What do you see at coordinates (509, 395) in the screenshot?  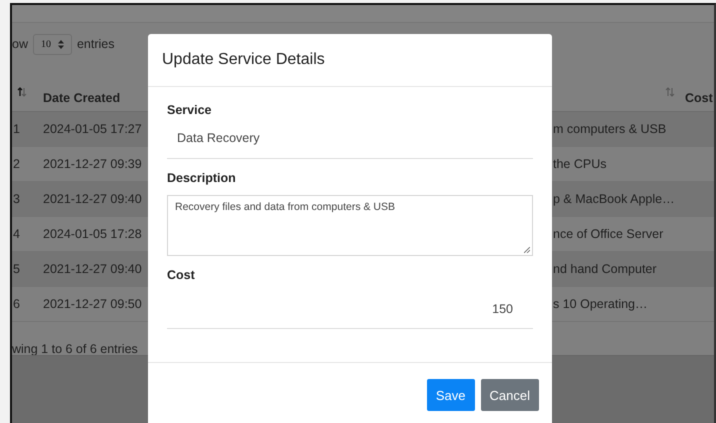 I see `cancel-button: Cancel` at bounding box center [509, 395].